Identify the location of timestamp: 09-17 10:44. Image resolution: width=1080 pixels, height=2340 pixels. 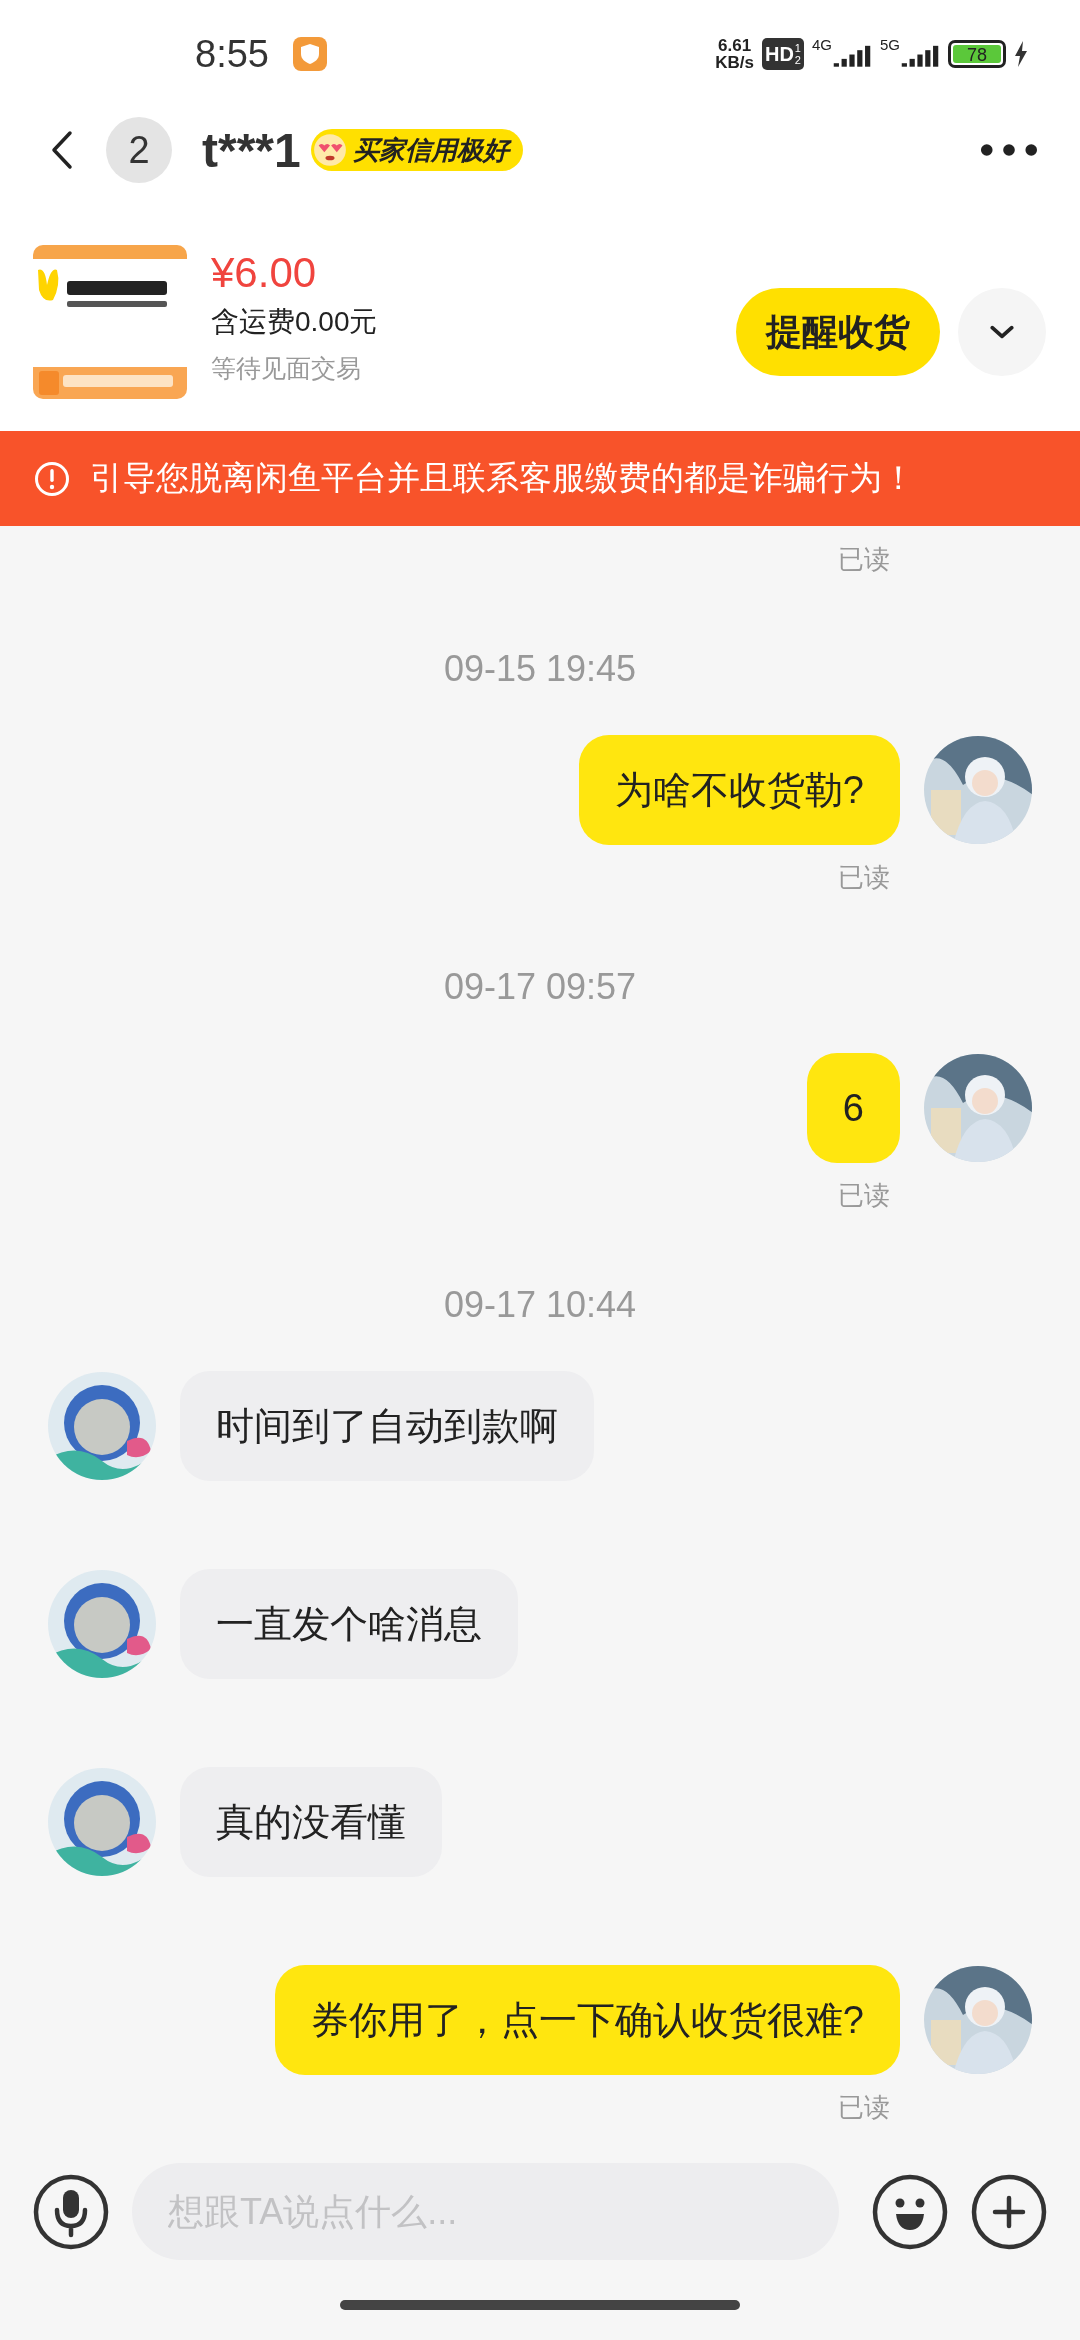
(540, 1305).